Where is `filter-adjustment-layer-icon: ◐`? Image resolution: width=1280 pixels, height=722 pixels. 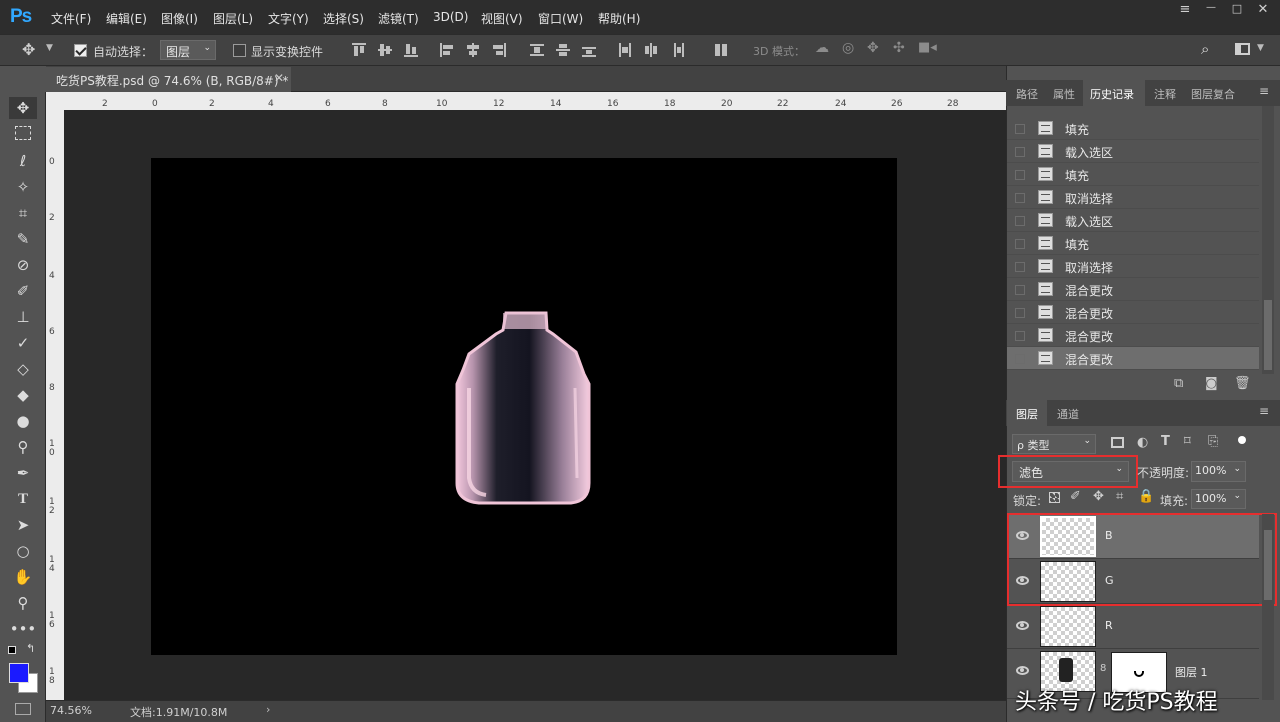 filter-adjustment-layer-icon: ◐ is located at coordinates (1142, 442).